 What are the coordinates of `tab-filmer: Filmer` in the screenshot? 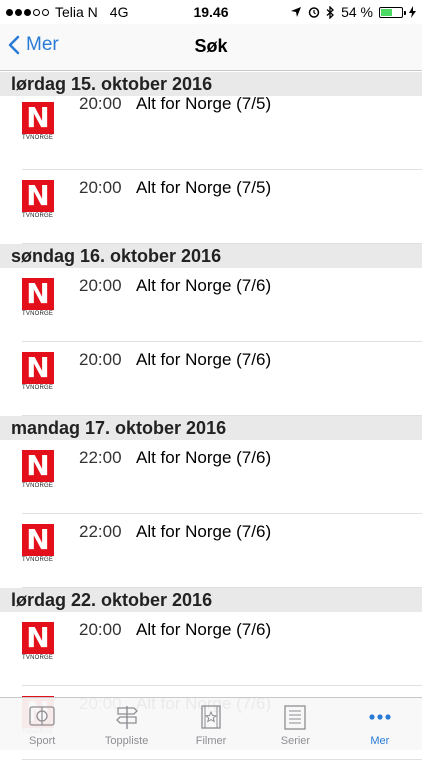 It's located at (211, 724).